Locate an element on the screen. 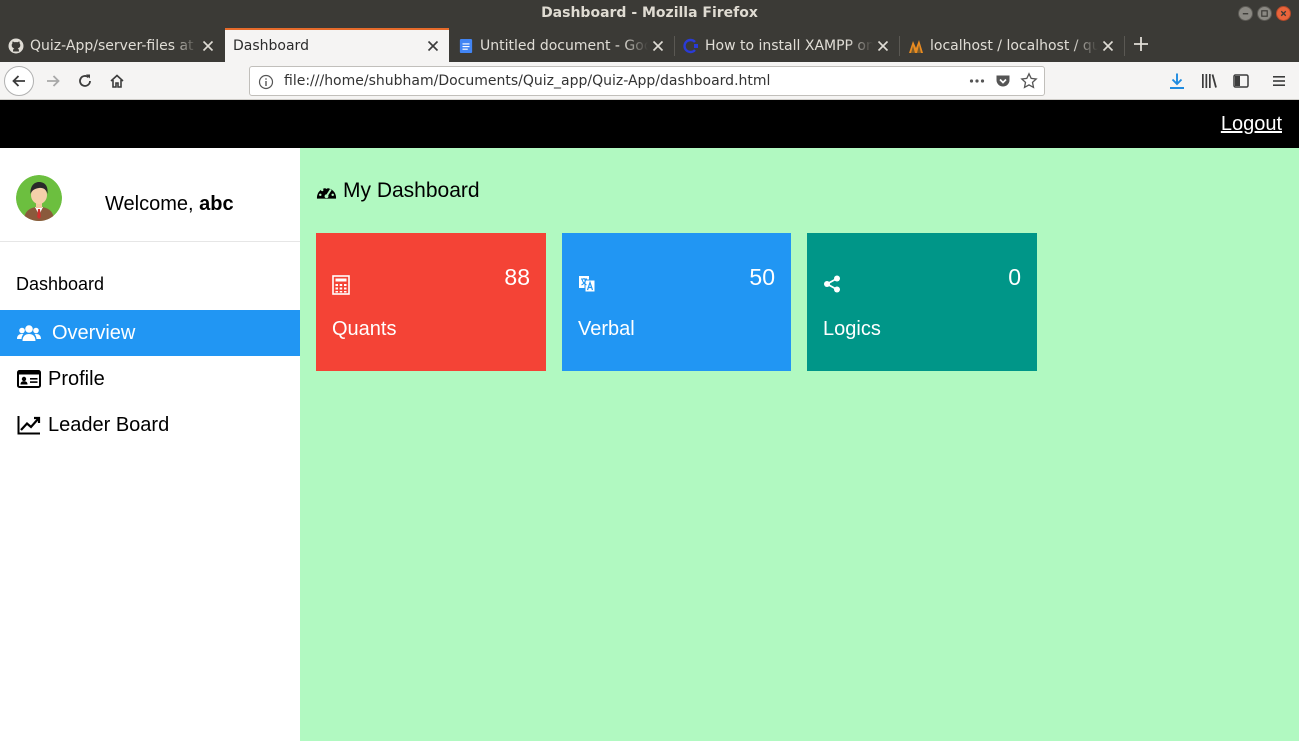 This screenshot has height=741, width=1299. page-title-text: My Dashboard is located at coordinates (411, 190).